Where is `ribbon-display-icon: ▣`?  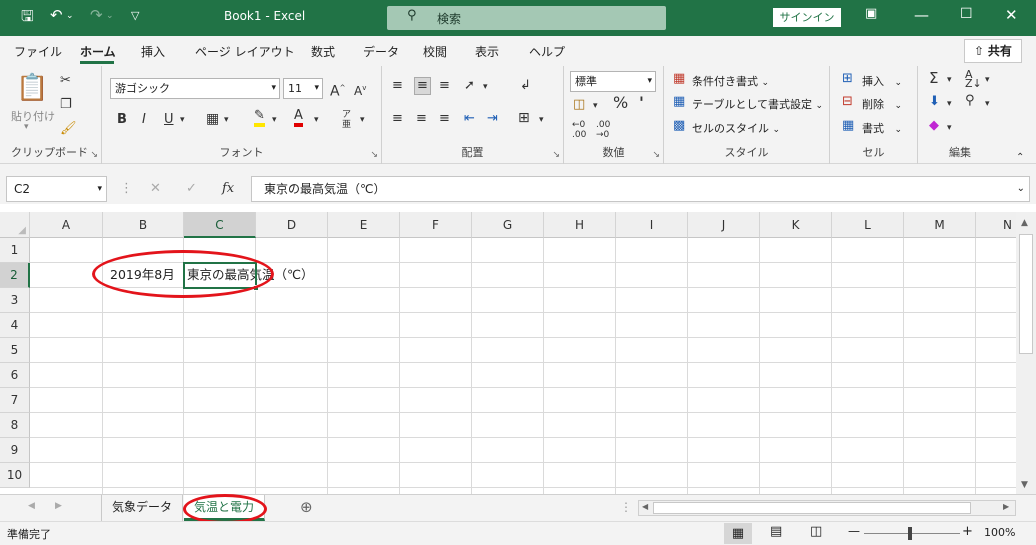
ribbon-display-icon: ▣ is located at coordinates (871, 13).